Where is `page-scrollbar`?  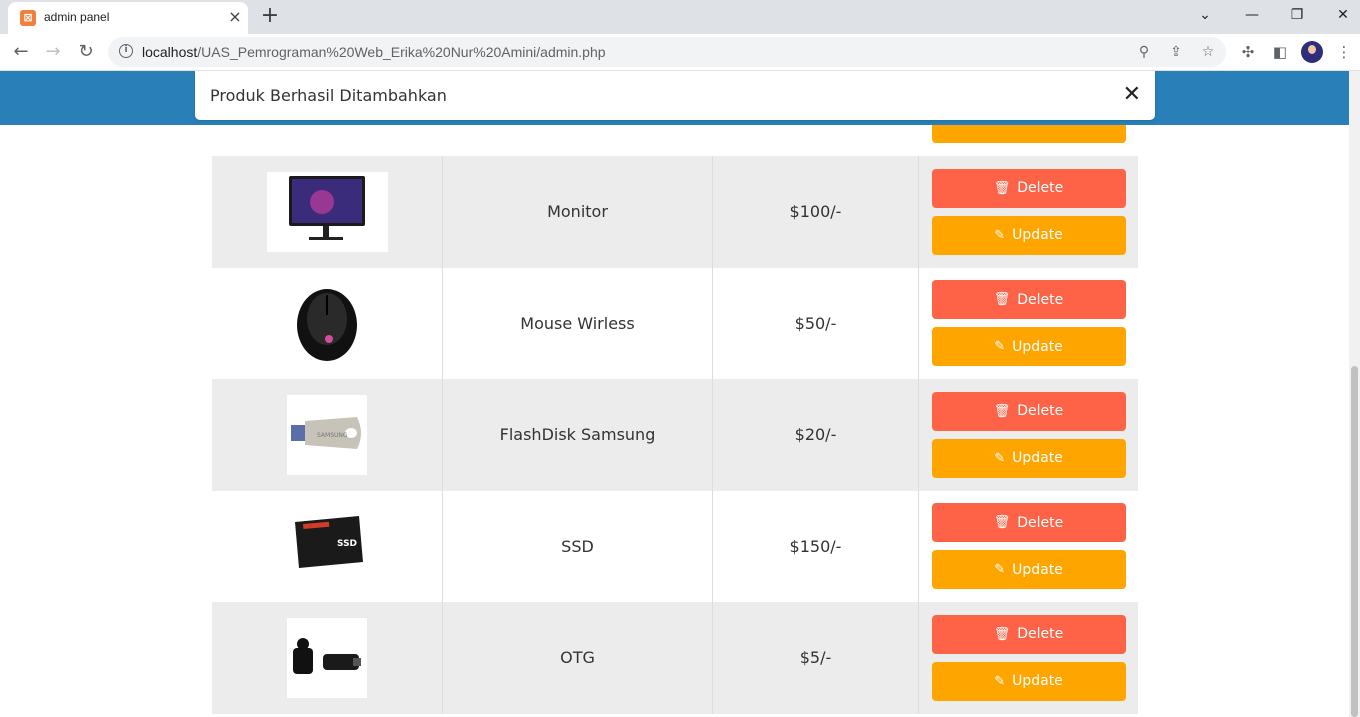
page-scrollbar is located at coordinates (1354, 394).